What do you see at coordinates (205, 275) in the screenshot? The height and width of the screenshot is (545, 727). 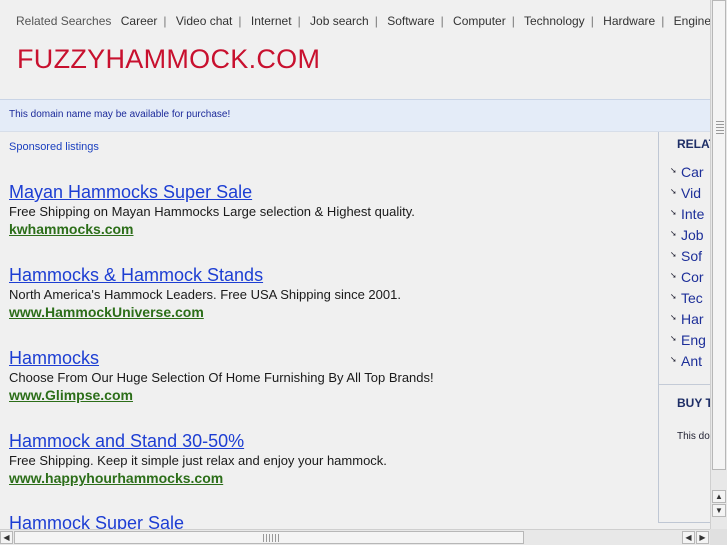 I see `listing-title-link: Hammocks & Hammock Stands` at bounding box center [205, 275].